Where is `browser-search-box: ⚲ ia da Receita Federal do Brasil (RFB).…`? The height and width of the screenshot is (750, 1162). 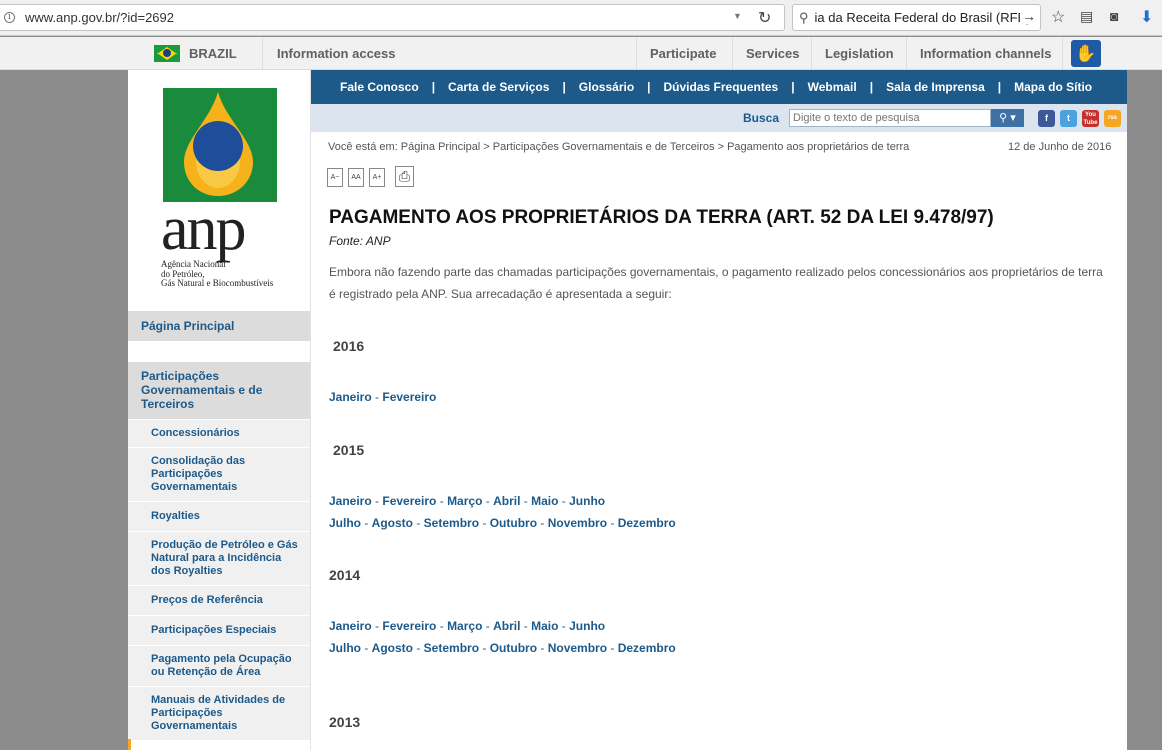 browser-search-box: ⚲ ia da Receita Federal do Brasil (RFB).… is located at coordinates (916, 17).